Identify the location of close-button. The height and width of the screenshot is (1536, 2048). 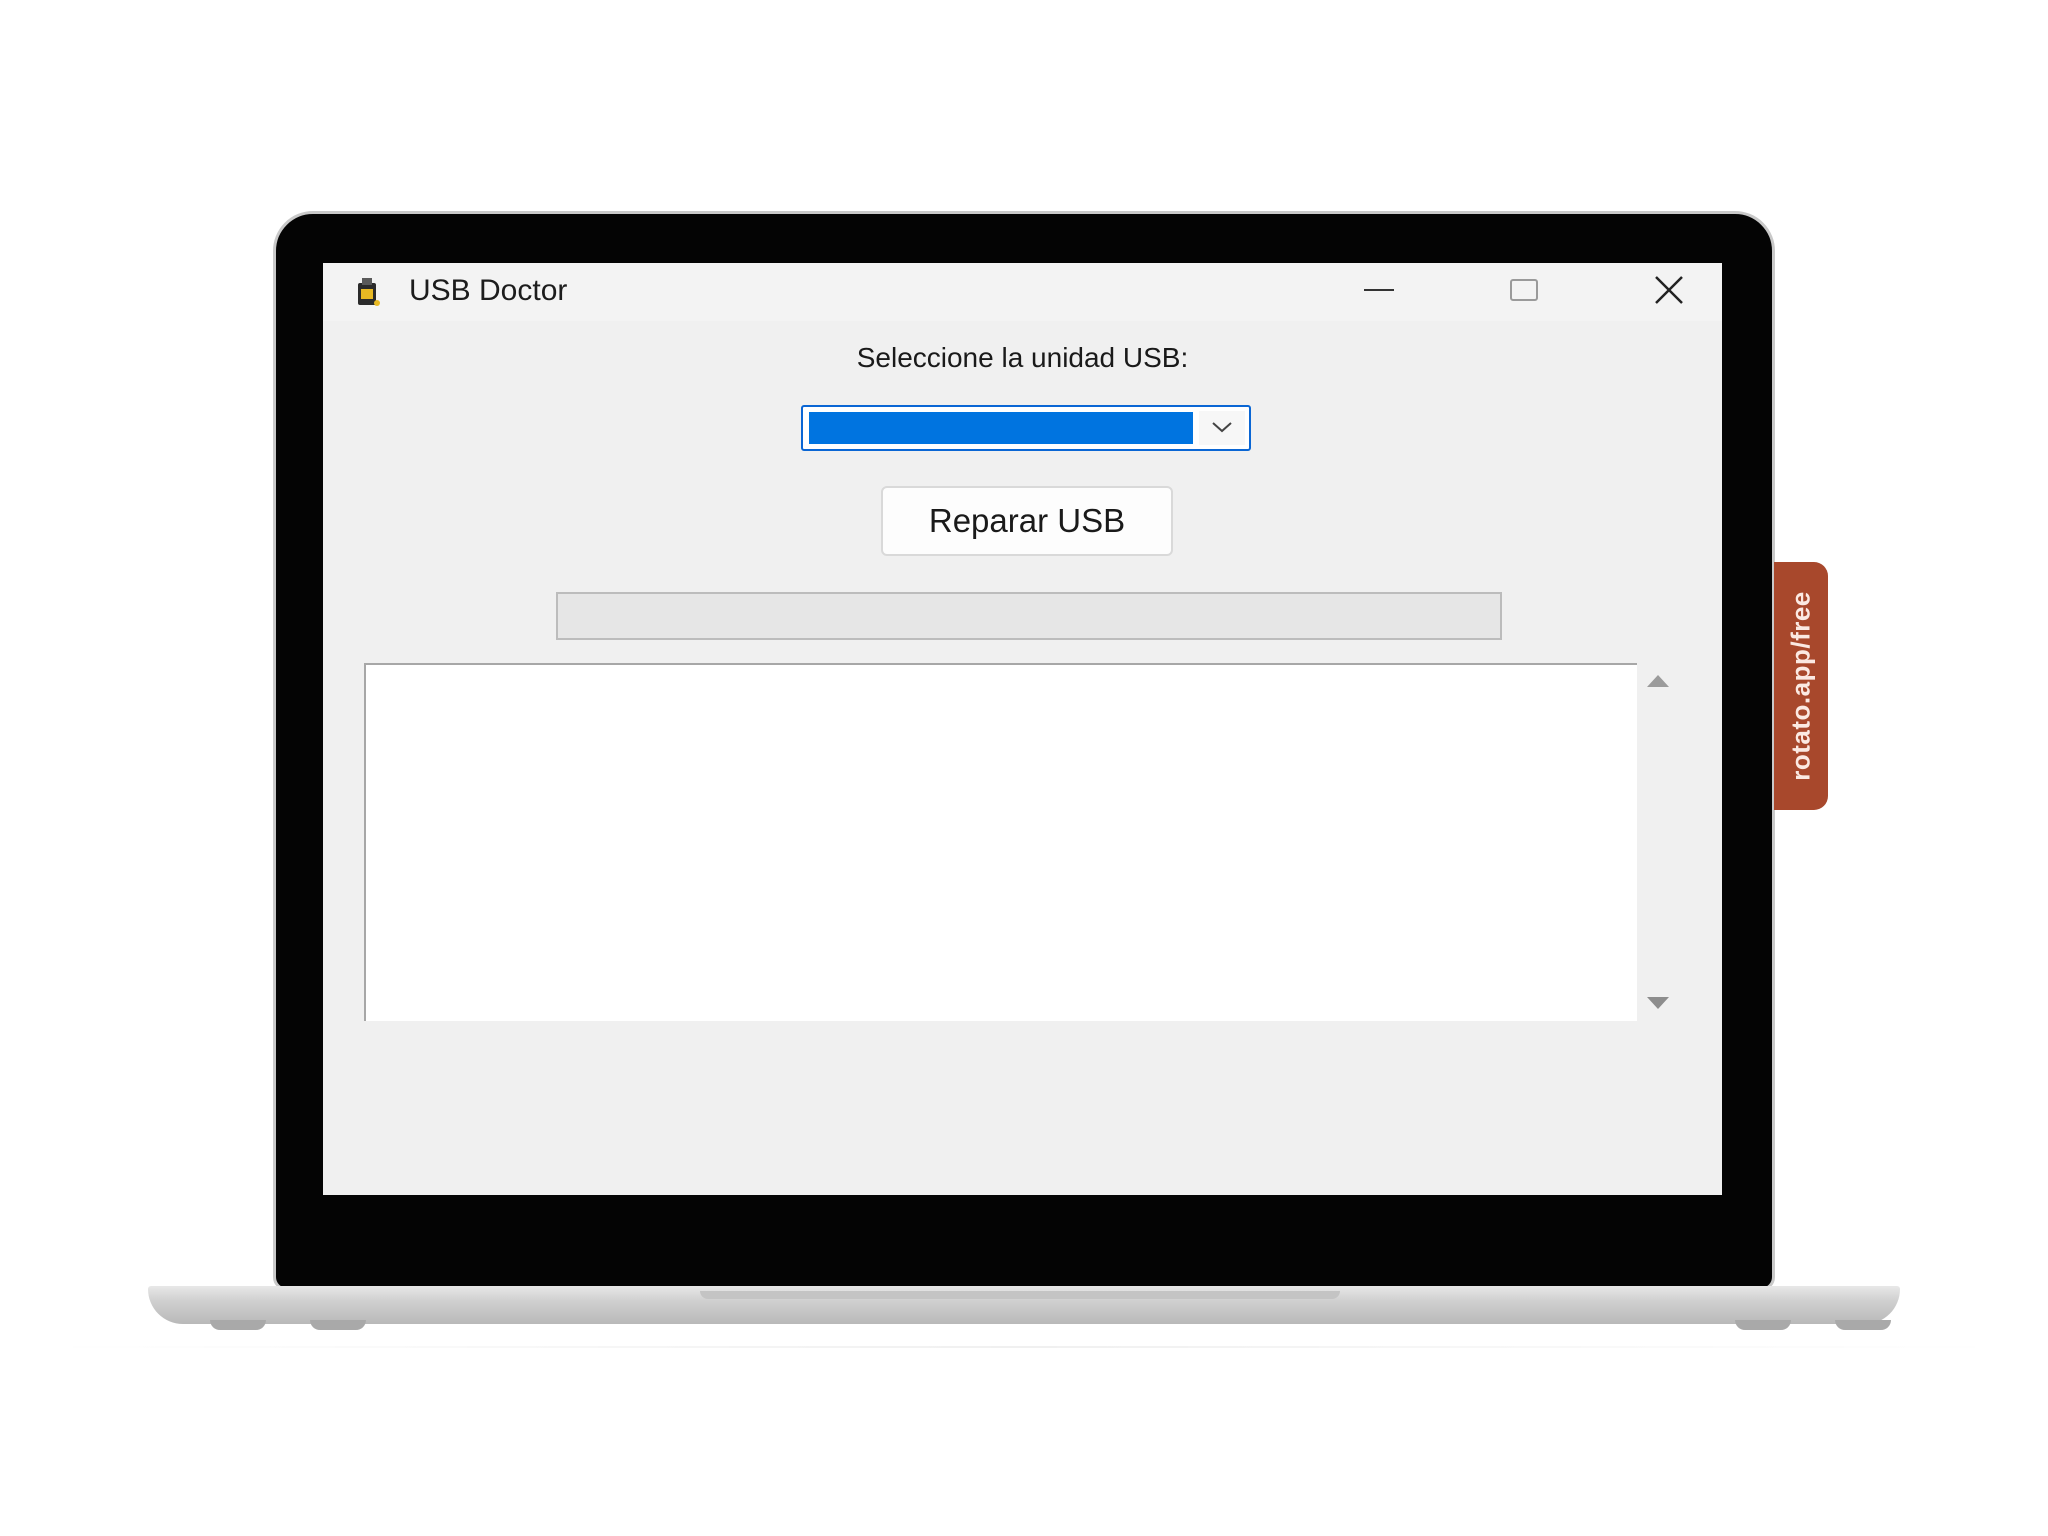
(1667, 292).